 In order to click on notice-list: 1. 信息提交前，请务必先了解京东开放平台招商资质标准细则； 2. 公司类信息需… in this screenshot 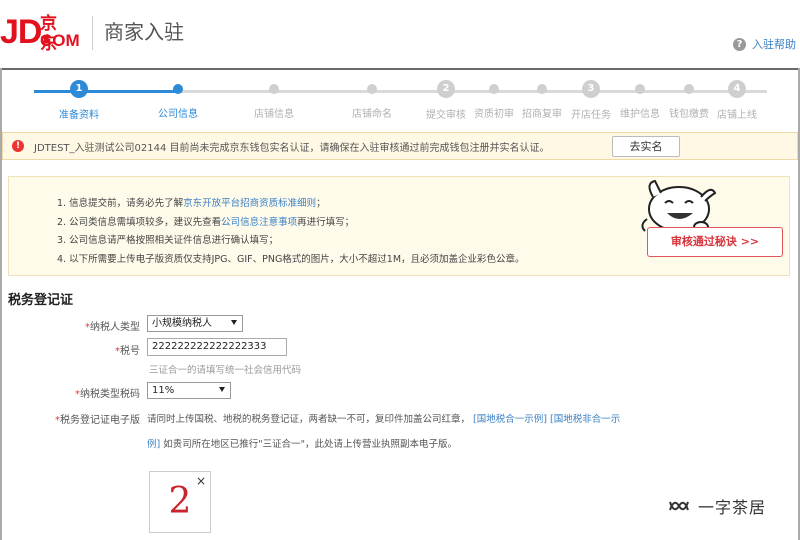, I will do `click(291, 232)`.